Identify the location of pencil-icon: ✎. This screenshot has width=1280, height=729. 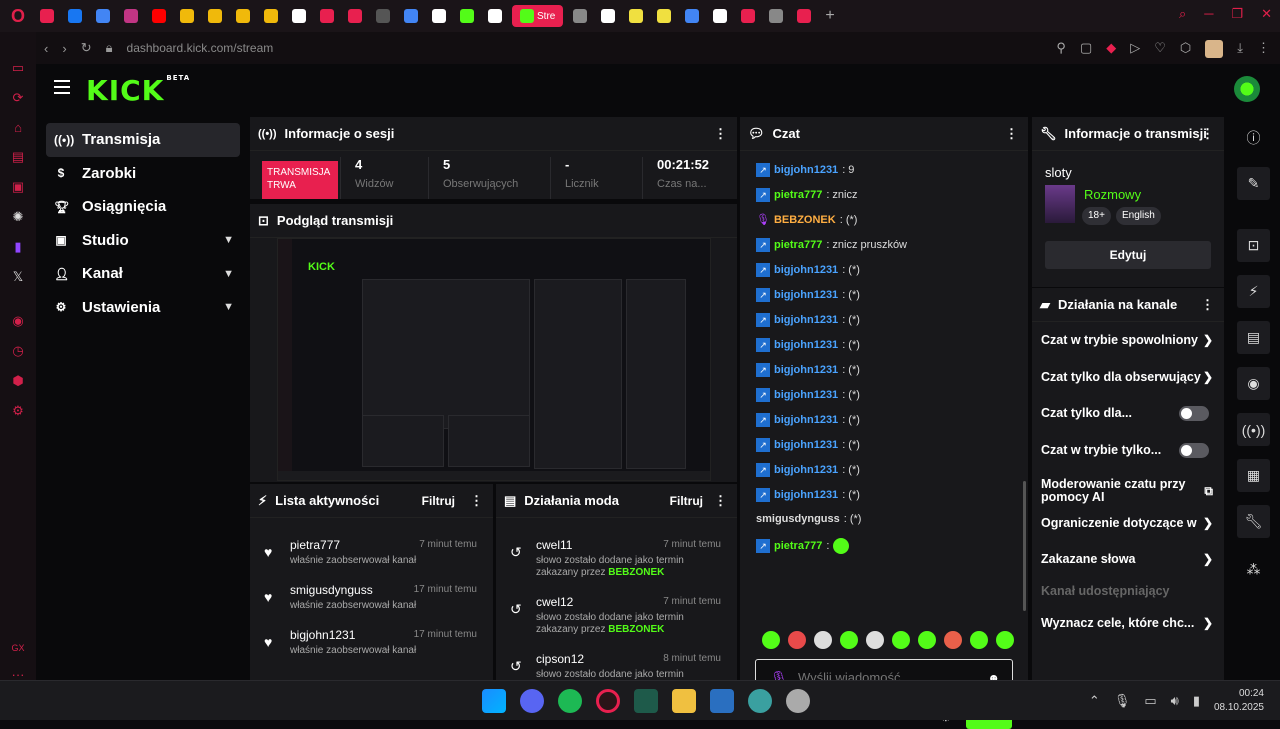
(1253, 183).